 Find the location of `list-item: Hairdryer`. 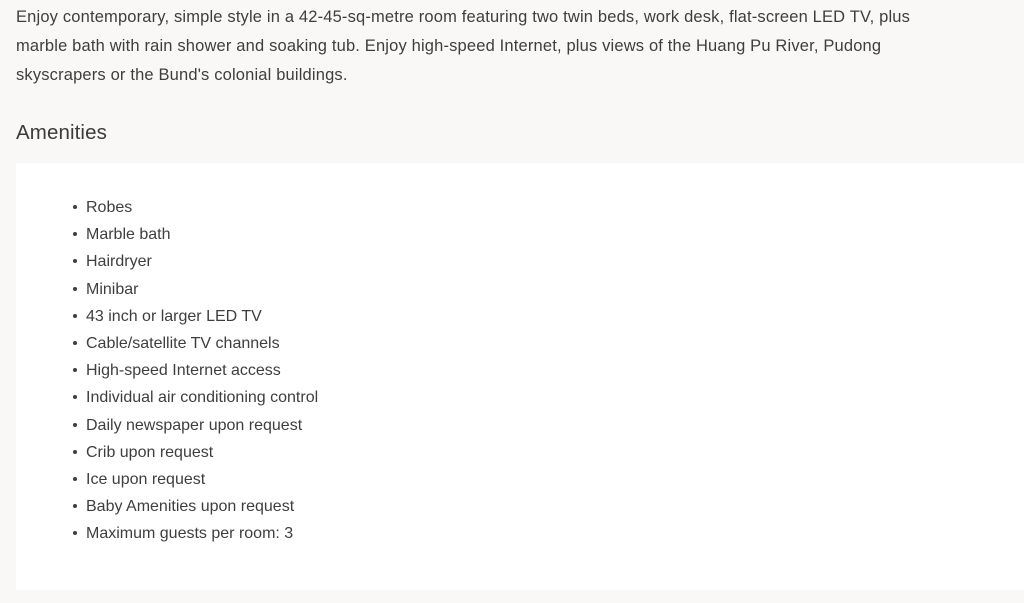

list-item: Hairdryer is located at coordinates (195, 261).